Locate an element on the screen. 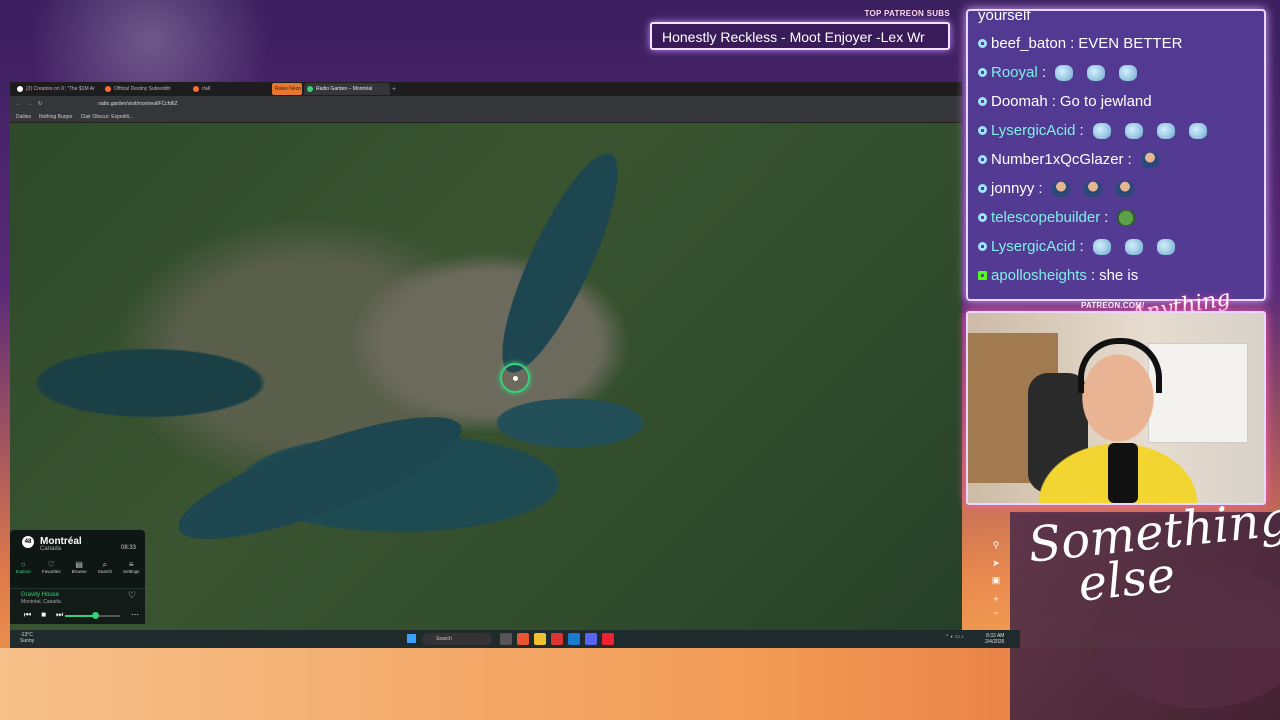 Image resolution: width=1280 pixels, height=720 pixels. chat-username: telescopebuilder is located at coordinates (1045, 217).